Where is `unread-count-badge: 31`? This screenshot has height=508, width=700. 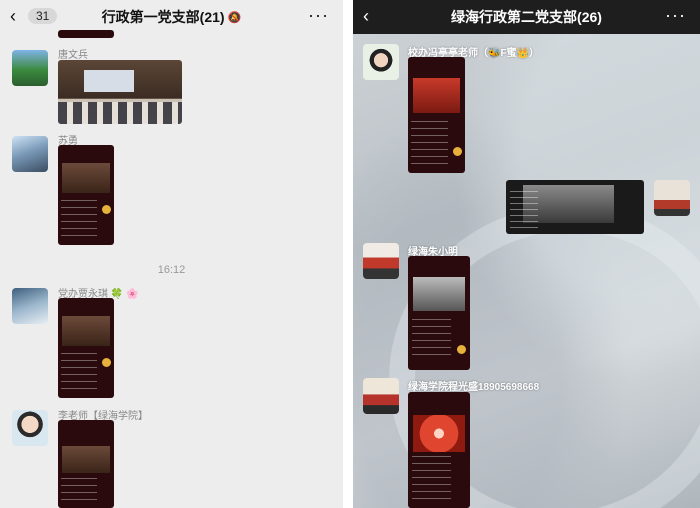 unread-count-badge: 31 is located at coordinates (43, 16).